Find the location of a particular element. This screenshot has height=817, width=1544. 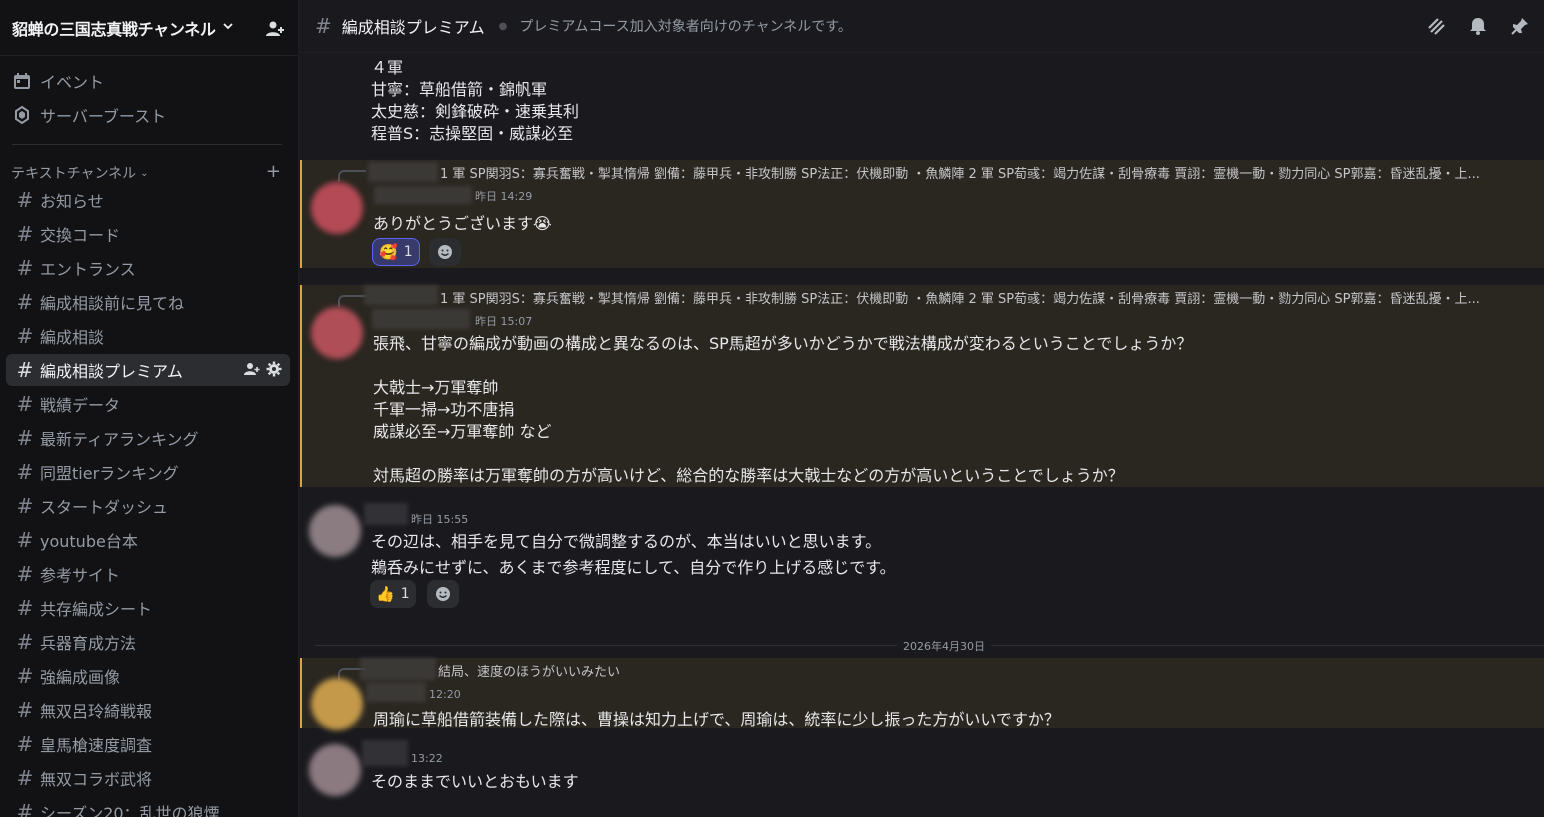

message-text: ありがとうございます😭 is located at coordinates (462, 223).